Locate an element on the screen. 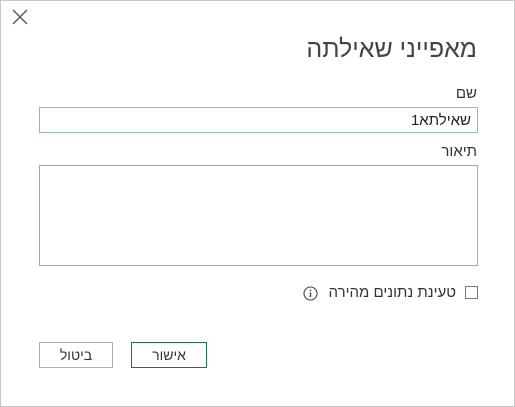 This screenshot has width=515, height=407. fast-load-label: טעינת נתונים מהירה is located at coordinates (392, 292).